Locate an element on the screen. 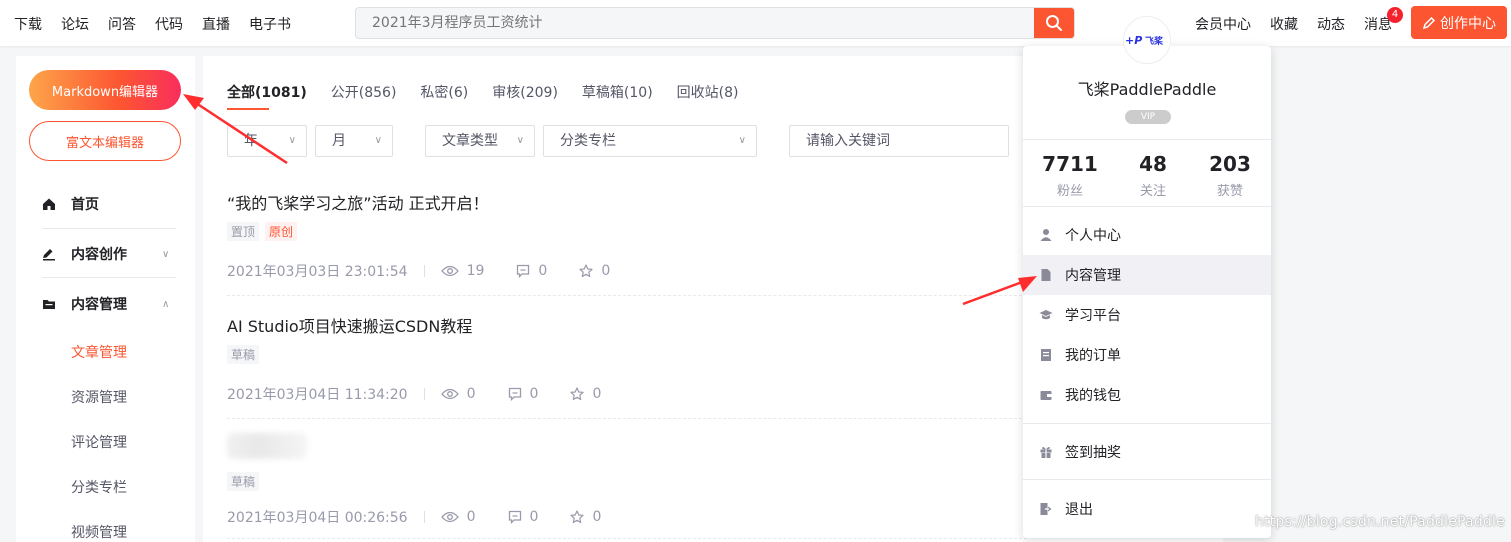 The image size is (1511, 542). sidebar-subitem-columns: 分类专栏 is located at coordinates (99, 487).